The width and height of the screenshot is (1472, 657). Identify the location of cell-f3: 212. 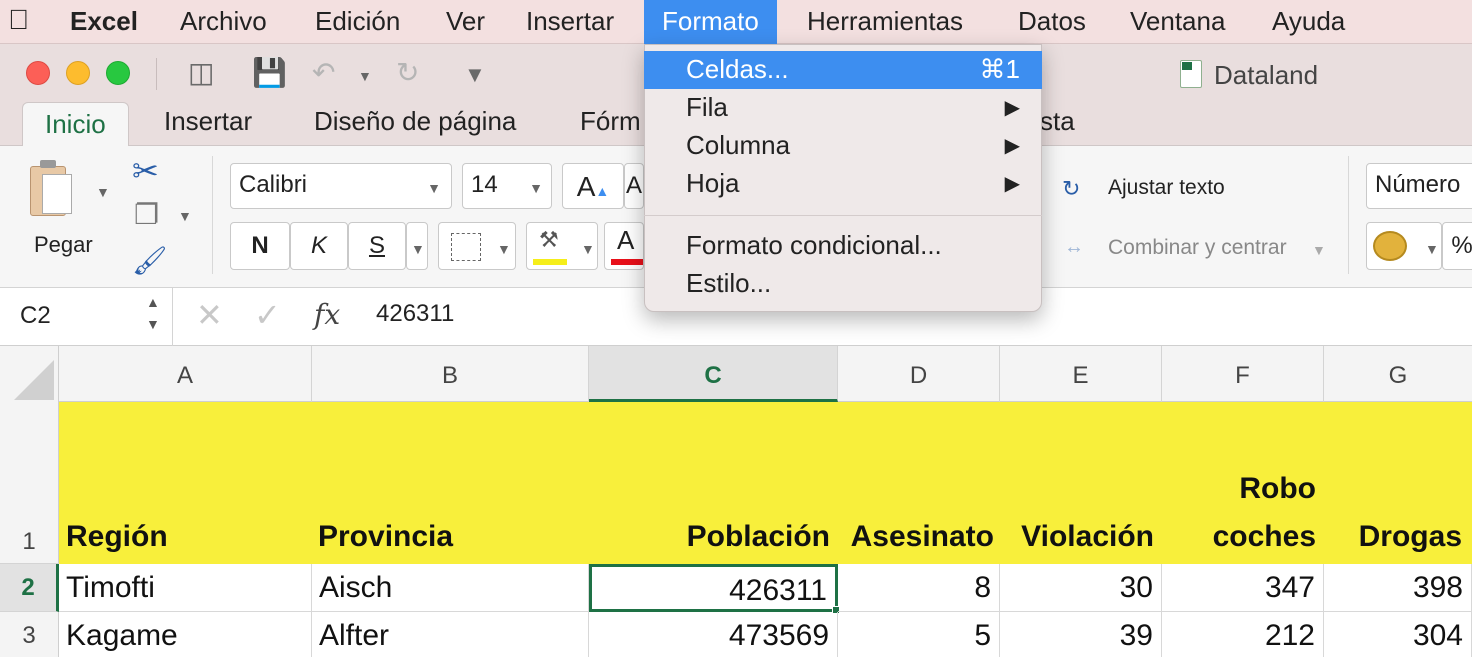
(1243, 634).